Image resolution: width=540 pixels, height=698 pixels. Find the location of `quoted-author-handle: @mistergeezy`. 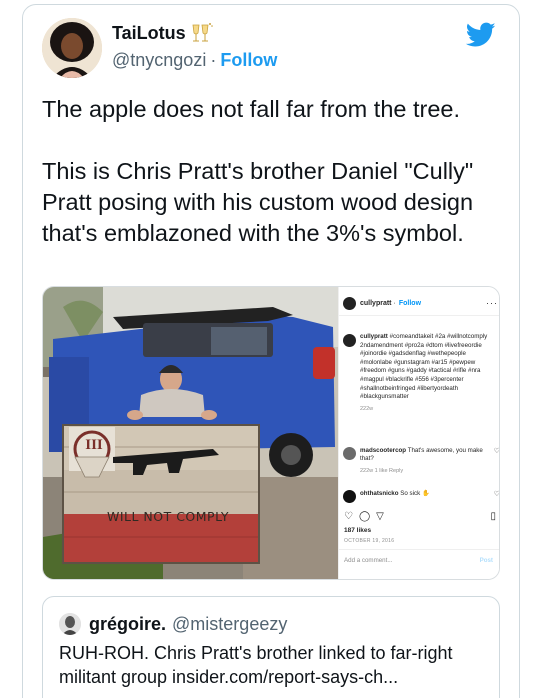

quoted-author-handle: @mistergeezy is located at coordinates (229, 624).